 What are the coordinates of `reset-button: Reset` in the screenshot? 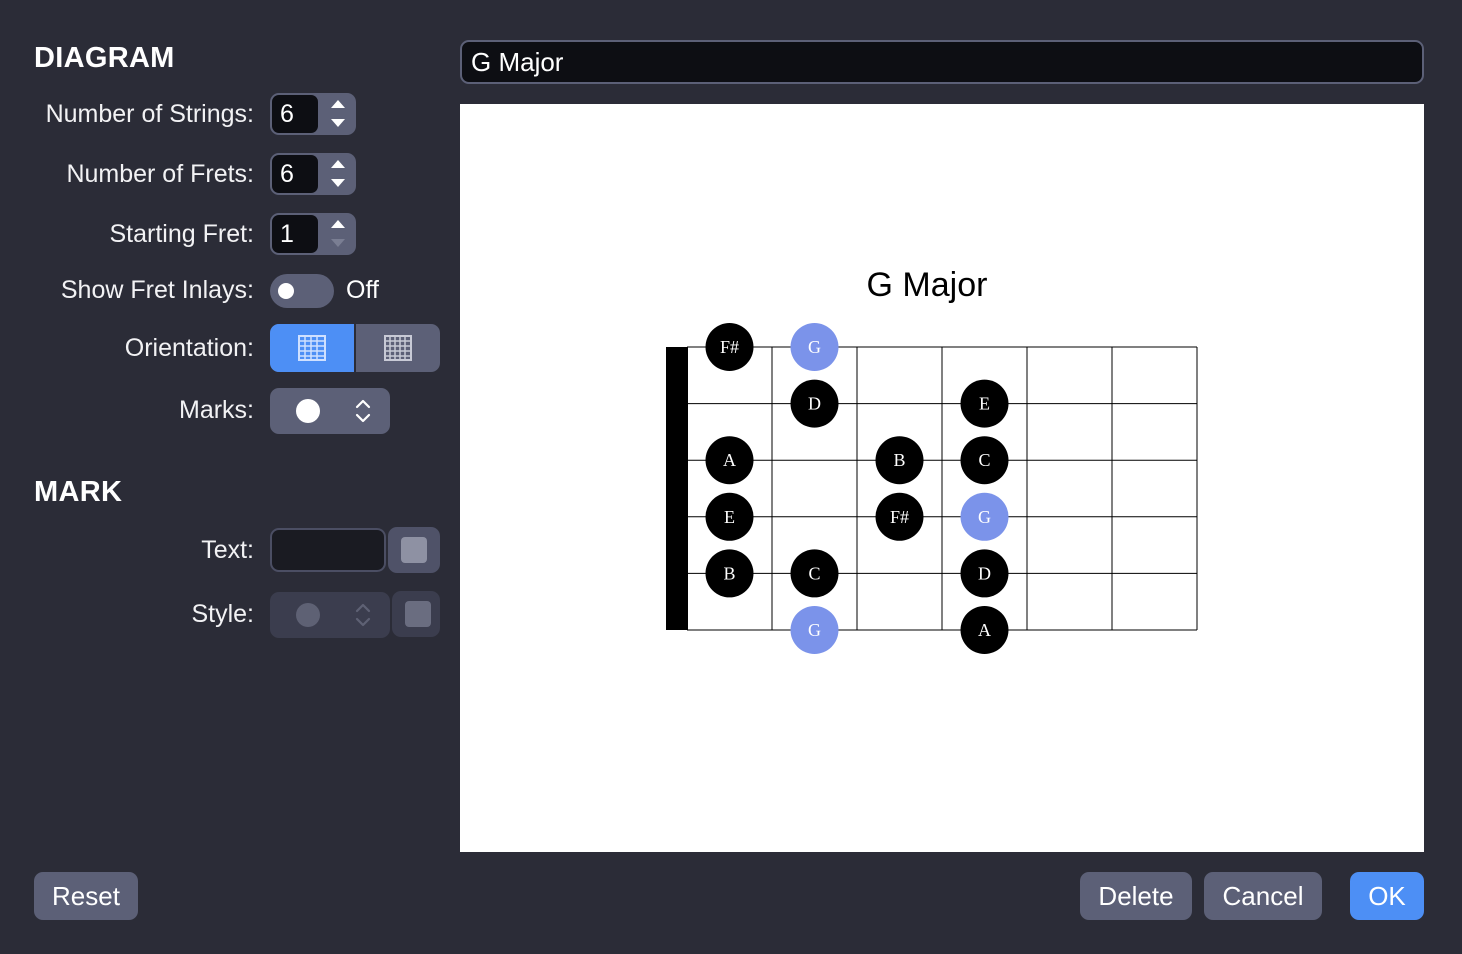 It's located at (86, 896).